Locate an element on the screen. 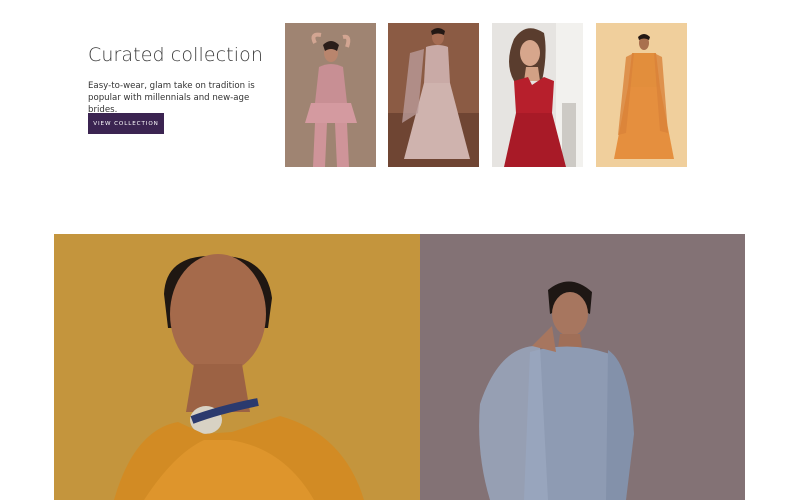  section-title: Curated collection is located at coordinates (175, 55).